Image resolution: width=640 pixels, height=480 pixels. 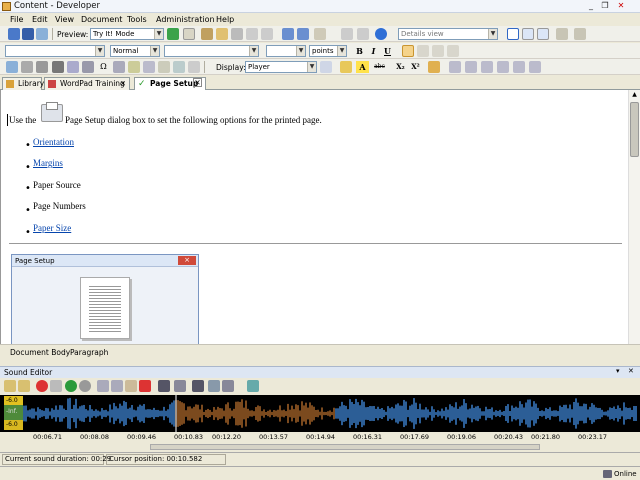 I want to click on menu-help: Help, so click(x=225, y=19).